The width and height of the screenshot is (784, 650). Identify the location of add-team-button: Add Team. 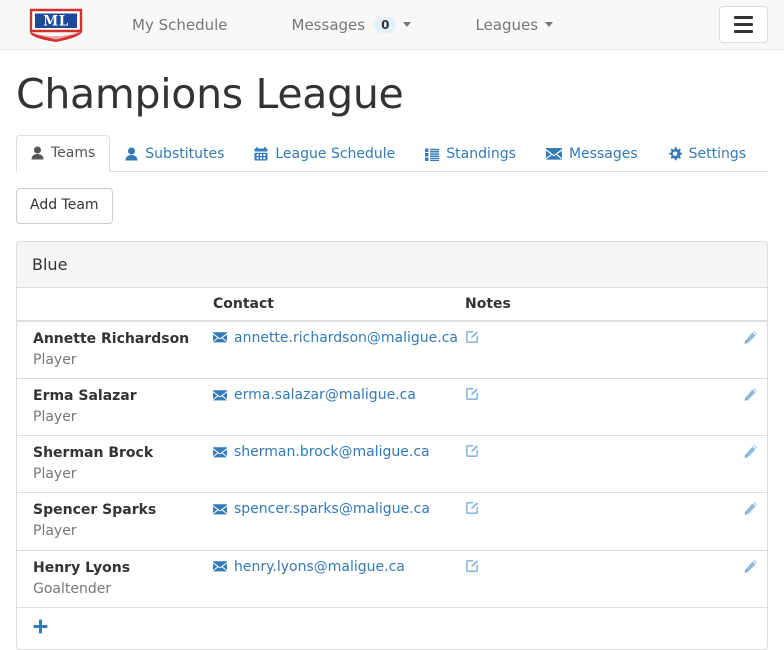
(64, 206).